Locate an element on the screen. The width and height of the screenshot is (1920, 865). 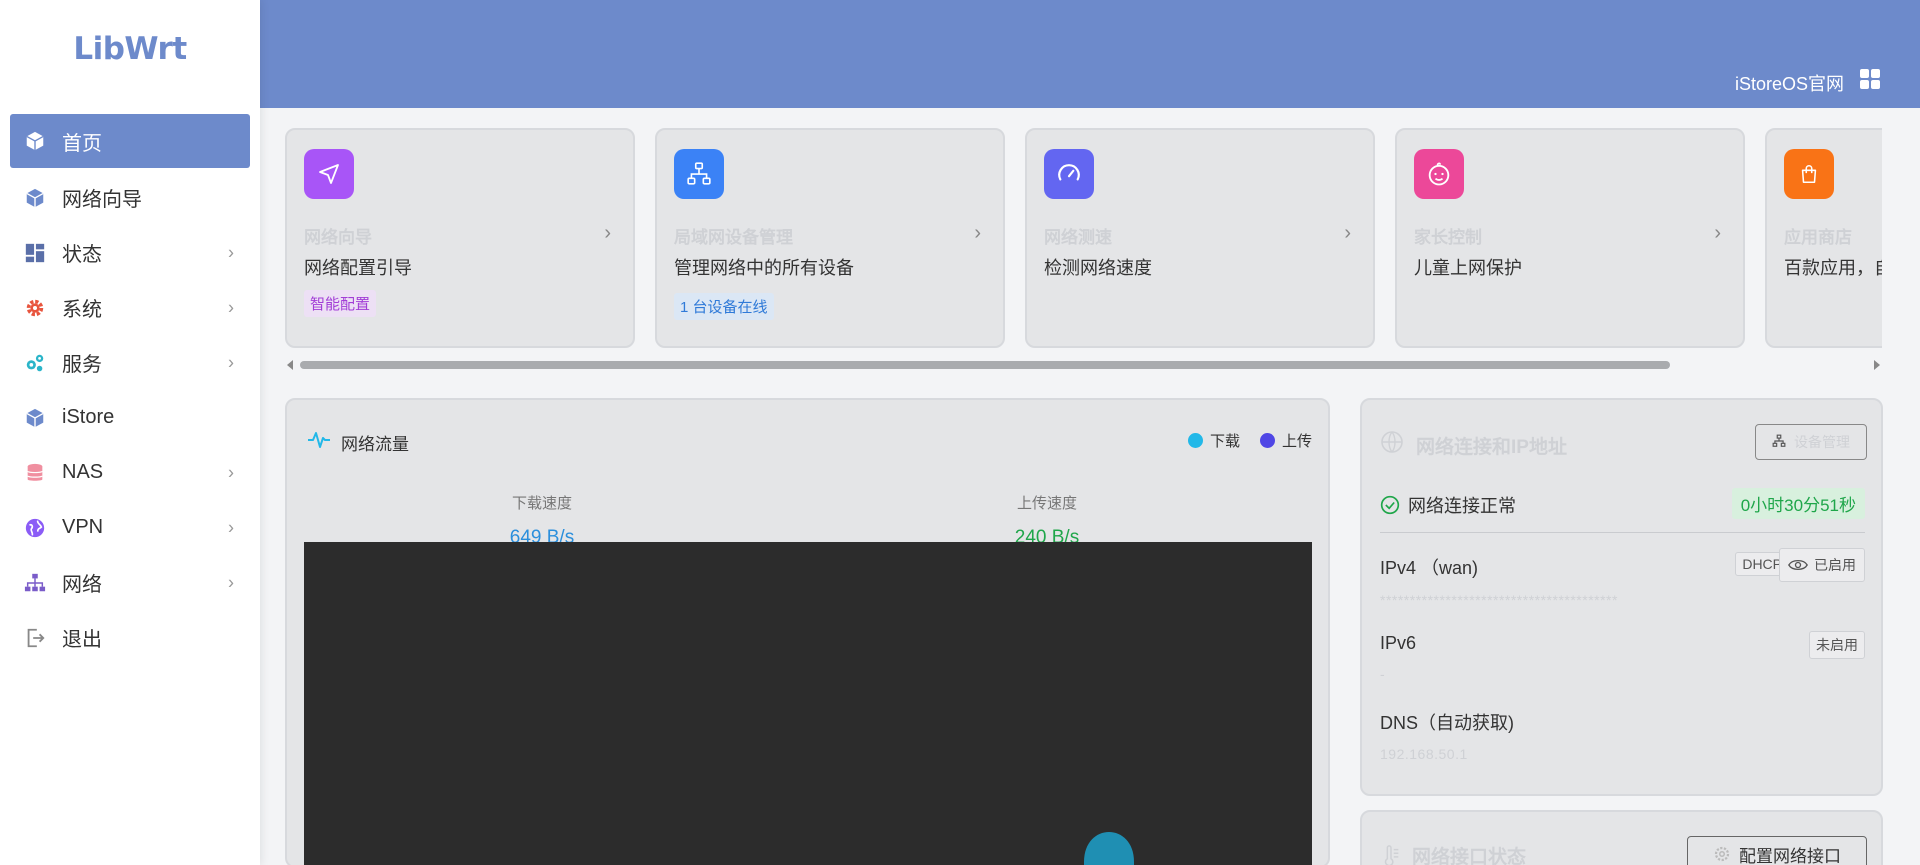
carousel-scrollbar is located at coordinates (1083, 365).